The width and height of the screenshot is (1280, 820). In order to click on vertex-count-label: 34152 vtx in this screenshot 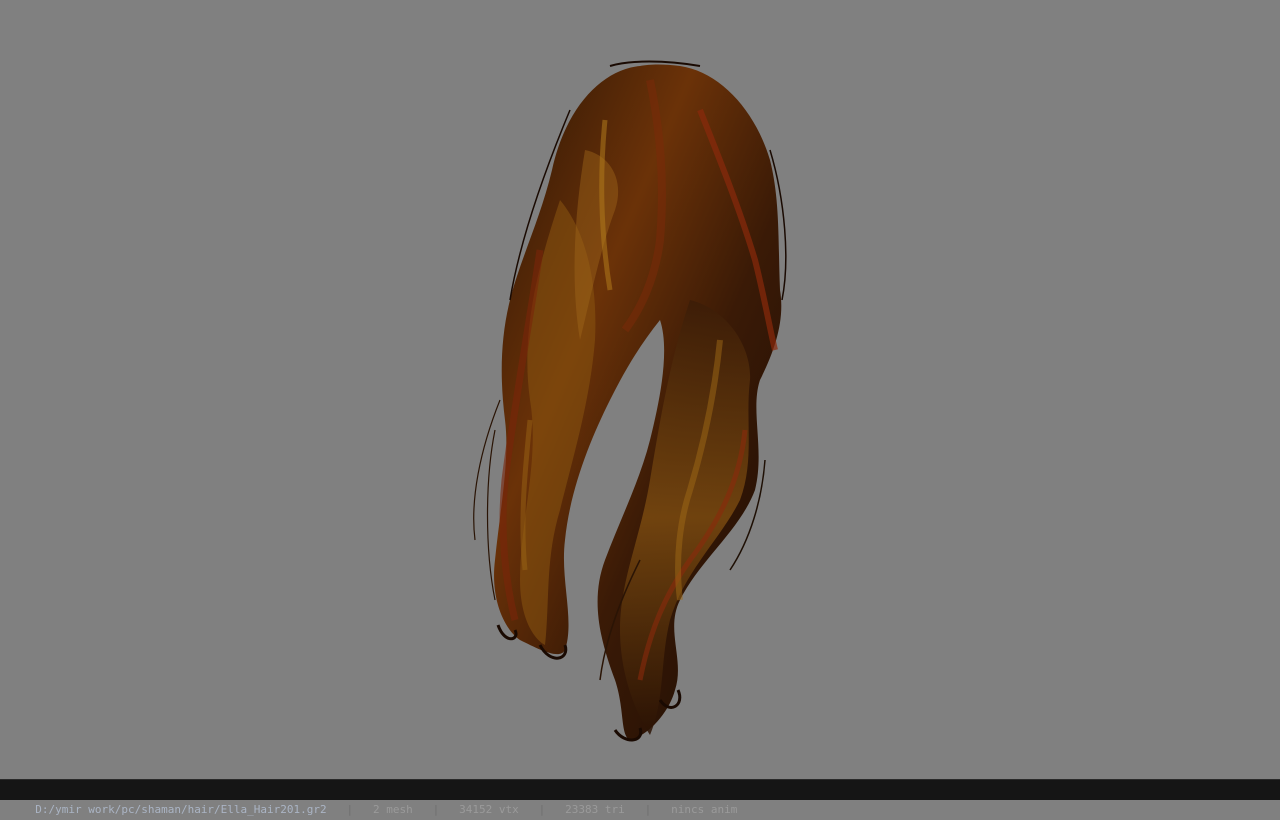, I will do `click(489, 809)`.